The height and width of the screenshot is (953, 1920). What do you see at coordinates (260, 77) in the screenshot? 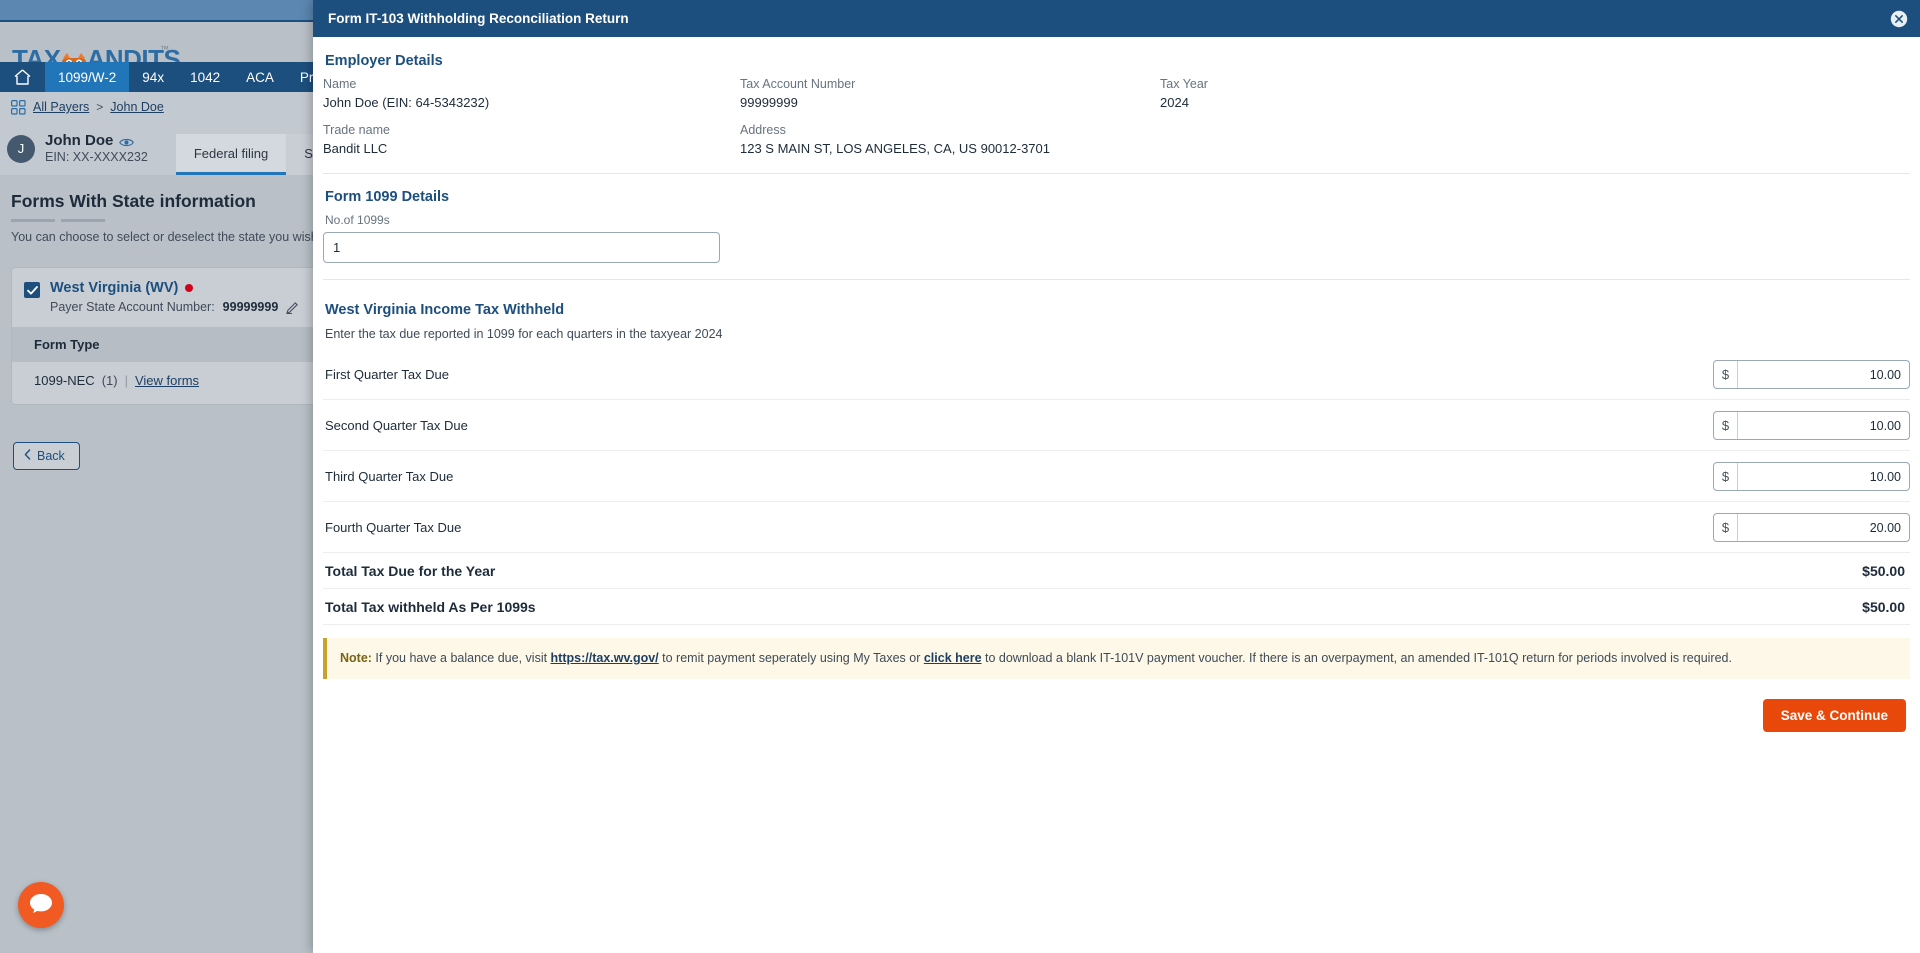
I see `nav-item-aca: ACA` at bounding box center [260, 77].